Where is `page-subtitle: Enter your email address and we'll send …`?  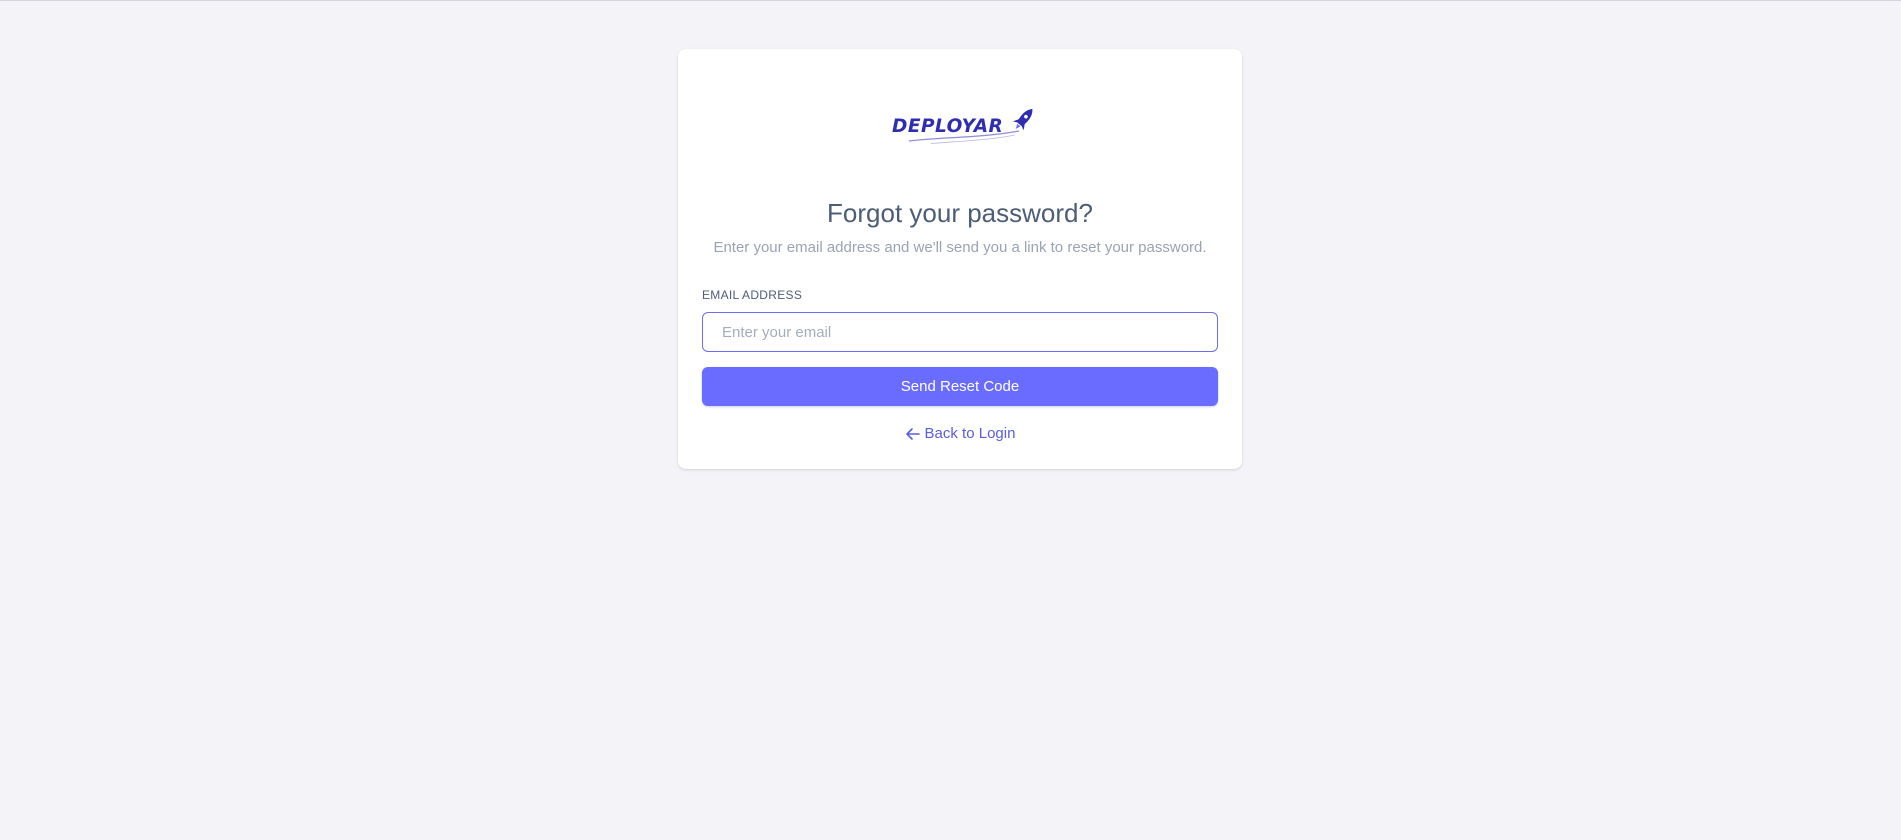 page-subtitle: Enter your email address and we'll send … is located at coordinates (960, 247).